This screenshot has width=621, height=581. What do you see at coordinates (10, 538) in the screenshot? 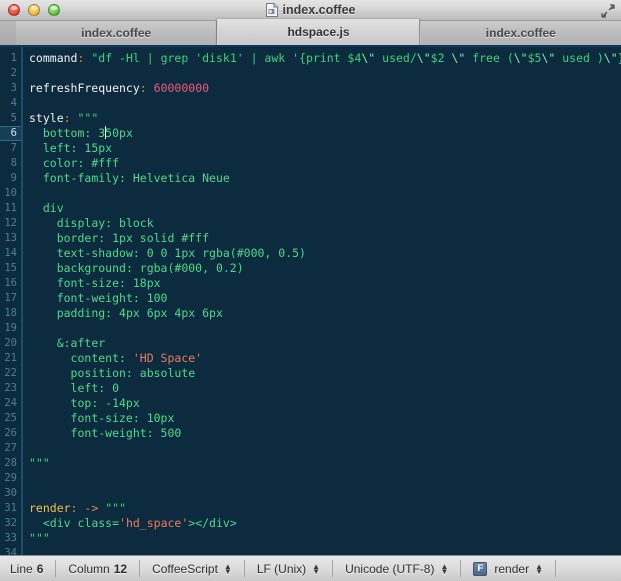
I see `line-number: 33` at bounding box center [10, 538].